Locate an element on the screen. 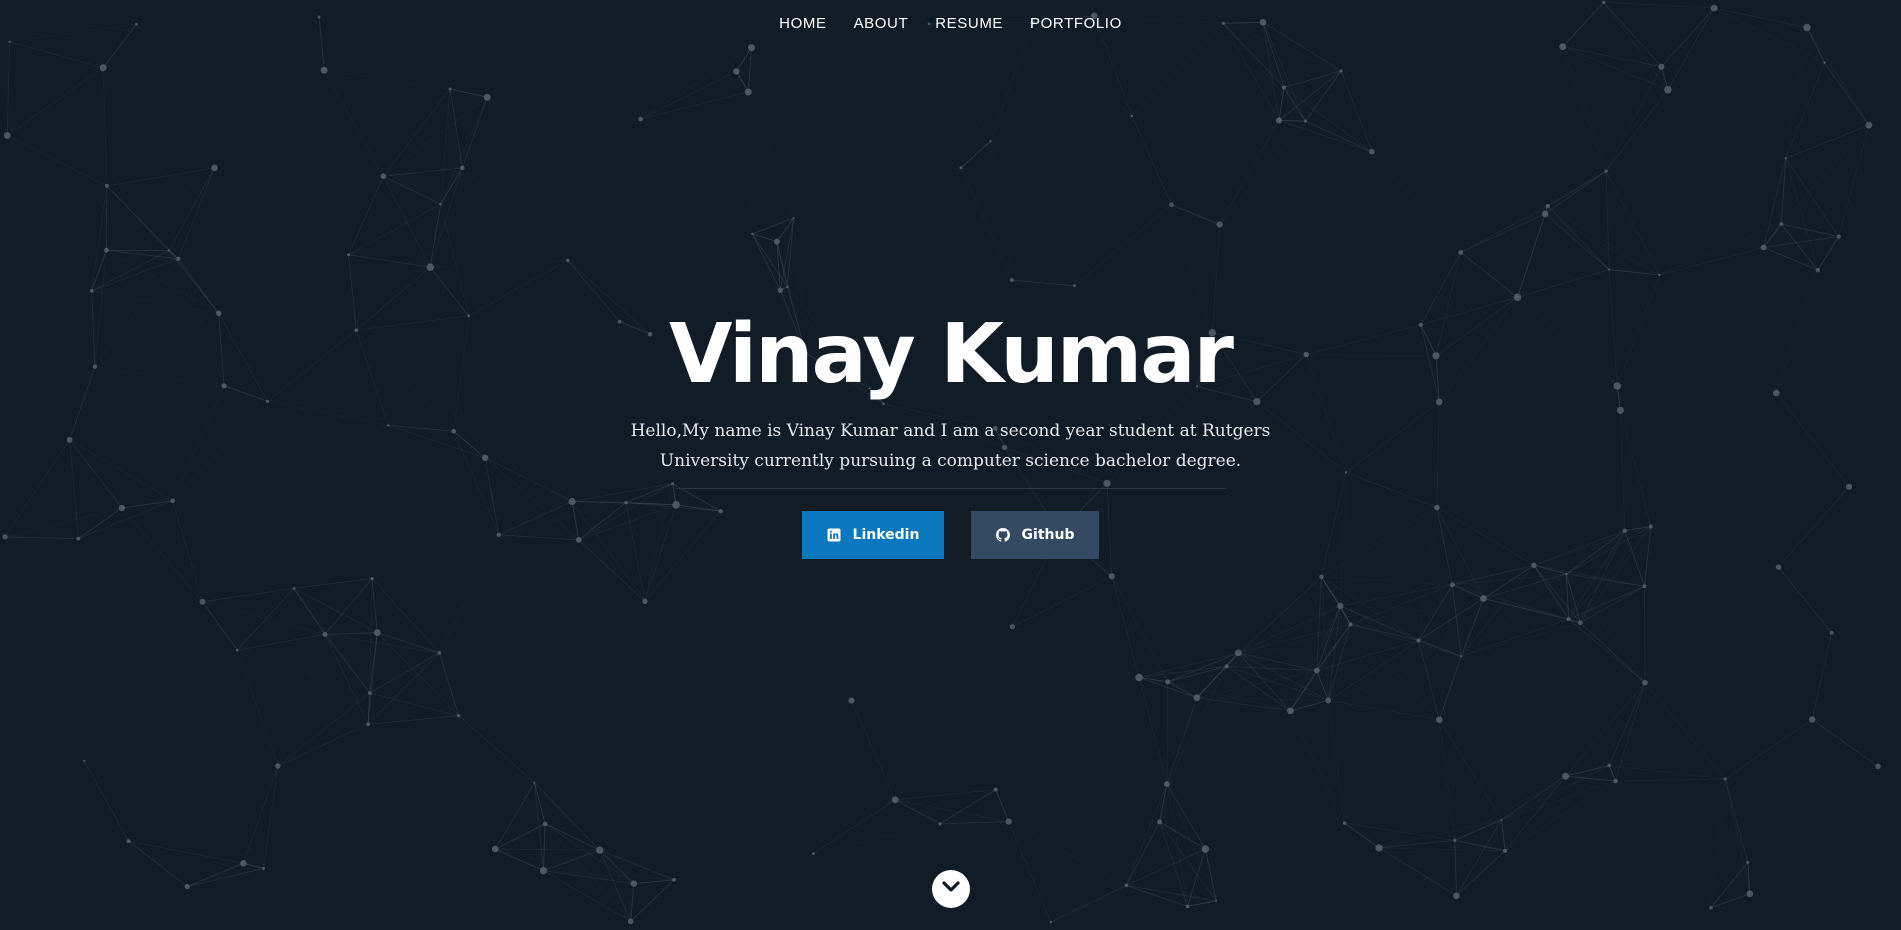 The width and height of the screenshot is (1901, 930). linkedin-button: Linkedin is located at coordinates (873, 535).